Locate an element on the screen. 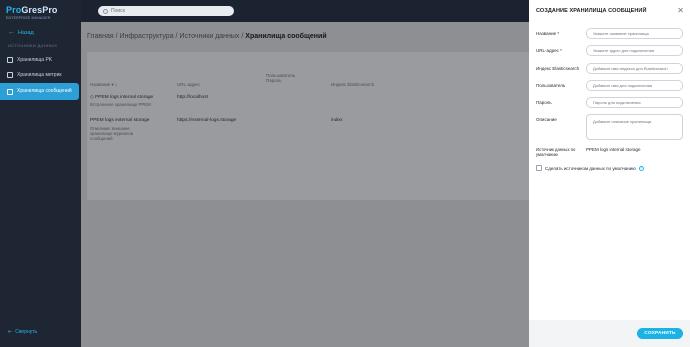 Image resolution: width=690 pixels, height=347 pixels. column-header-name: Название ▾ ↕ is located at coordinates (103, 85).